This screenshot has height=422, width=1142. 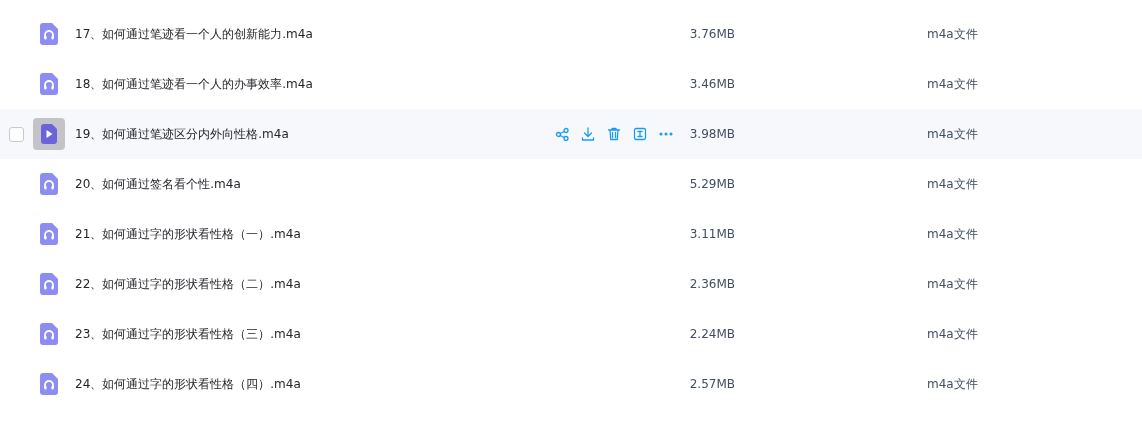 What do you see at coordinates (315, 384) in the screenshot?
I see `file-name: 24、如何通过字的形状看性格（四）.m4a` at bounding box center [315, 384].